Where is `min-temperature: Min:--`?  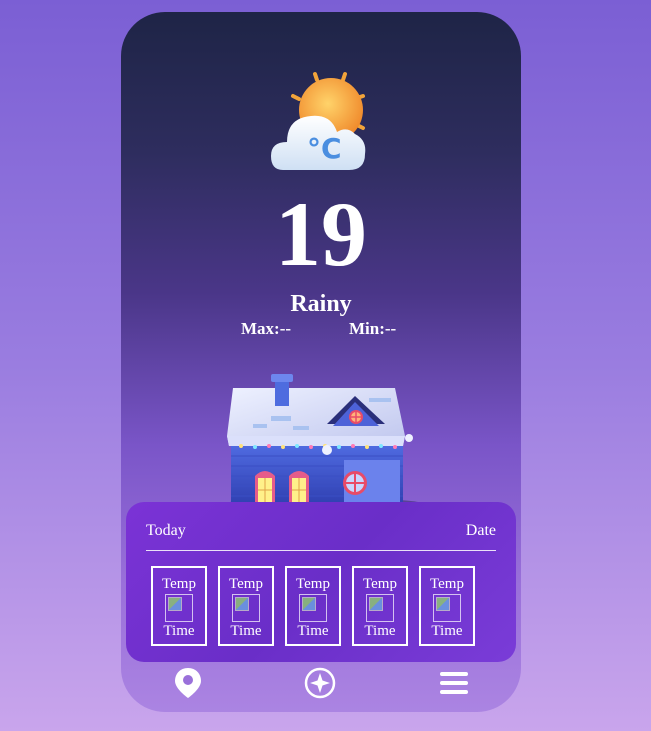 min-temperature: Min:-- is located at coordinates (373, 328).